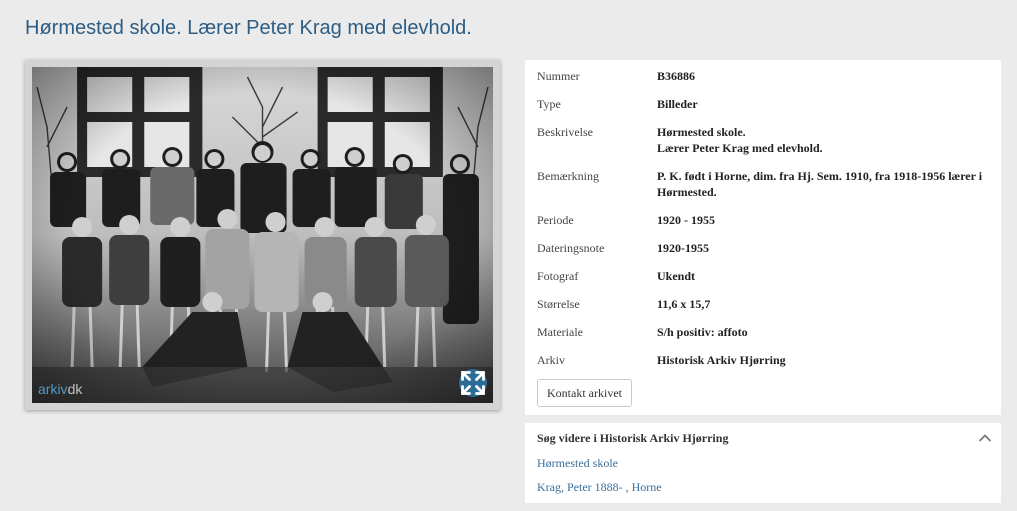  I want to click on expand-photo-button, so click(473, 383).